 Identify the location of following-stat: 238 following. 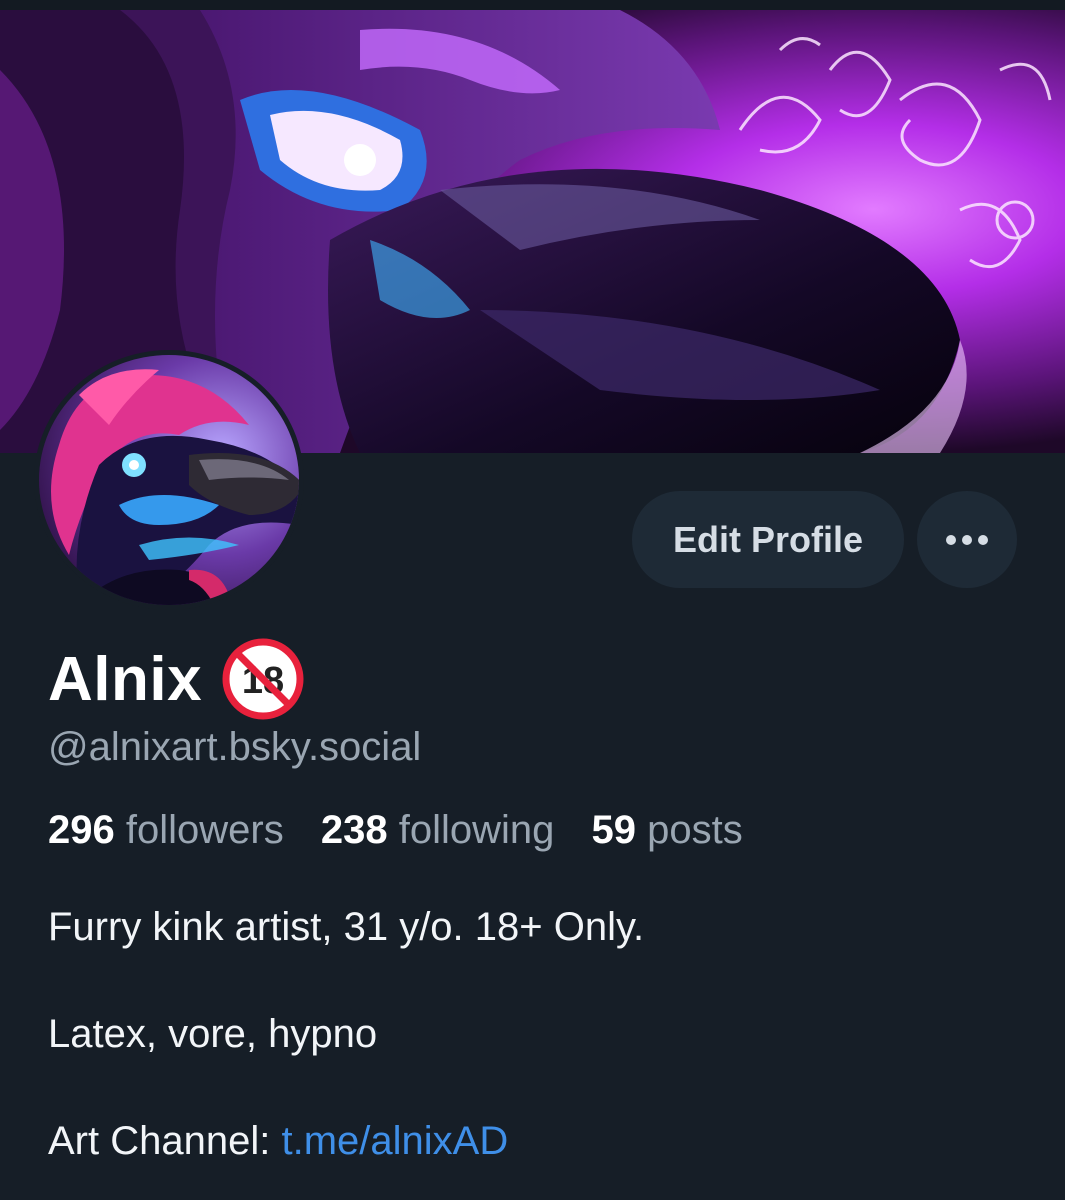
(438, 830).